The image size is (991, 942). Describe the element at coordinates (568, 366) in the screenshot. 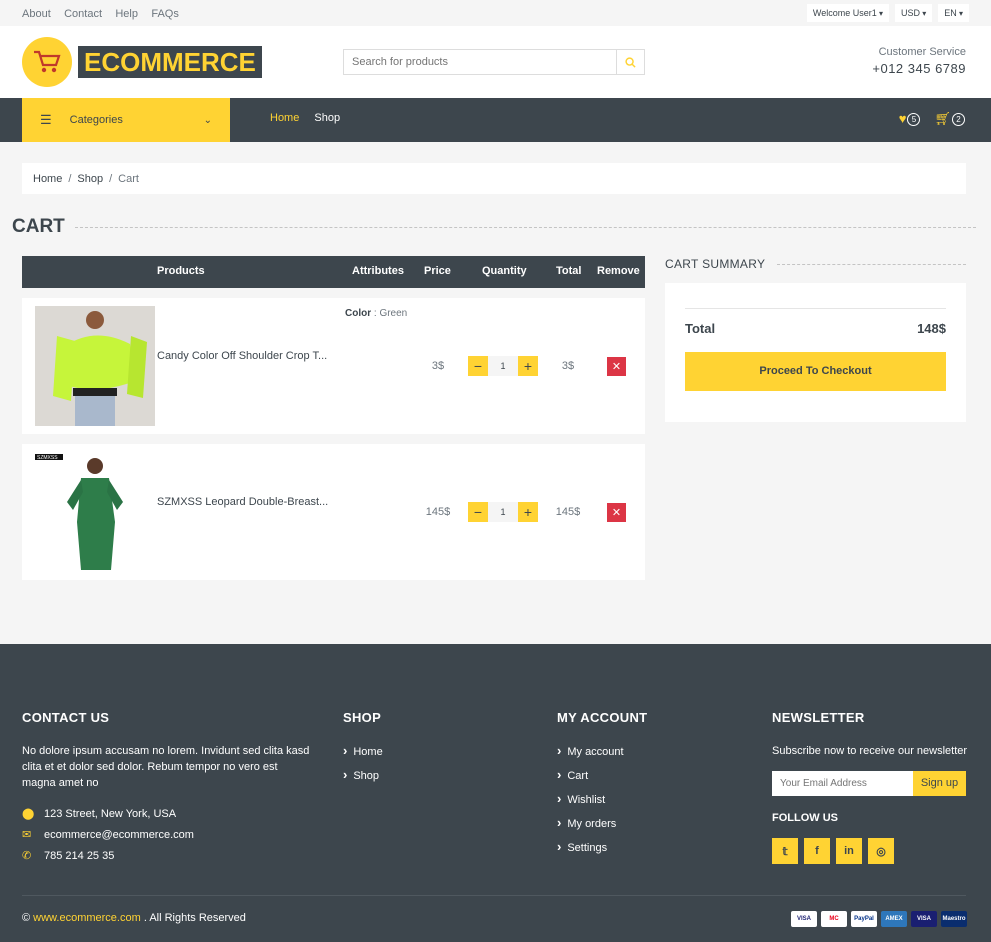

I see `product-total: 3$` at that location.